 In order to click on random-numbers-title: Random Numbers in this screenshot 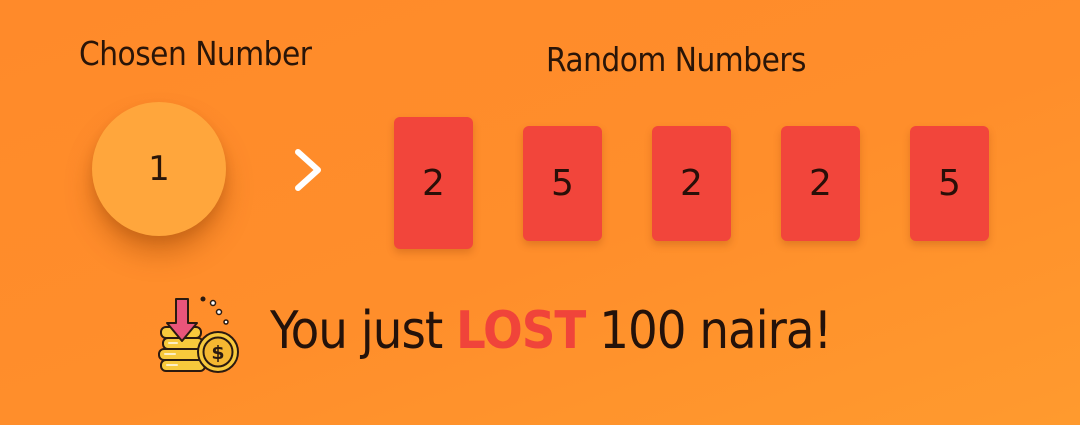, I will do `click(676, 59)`.